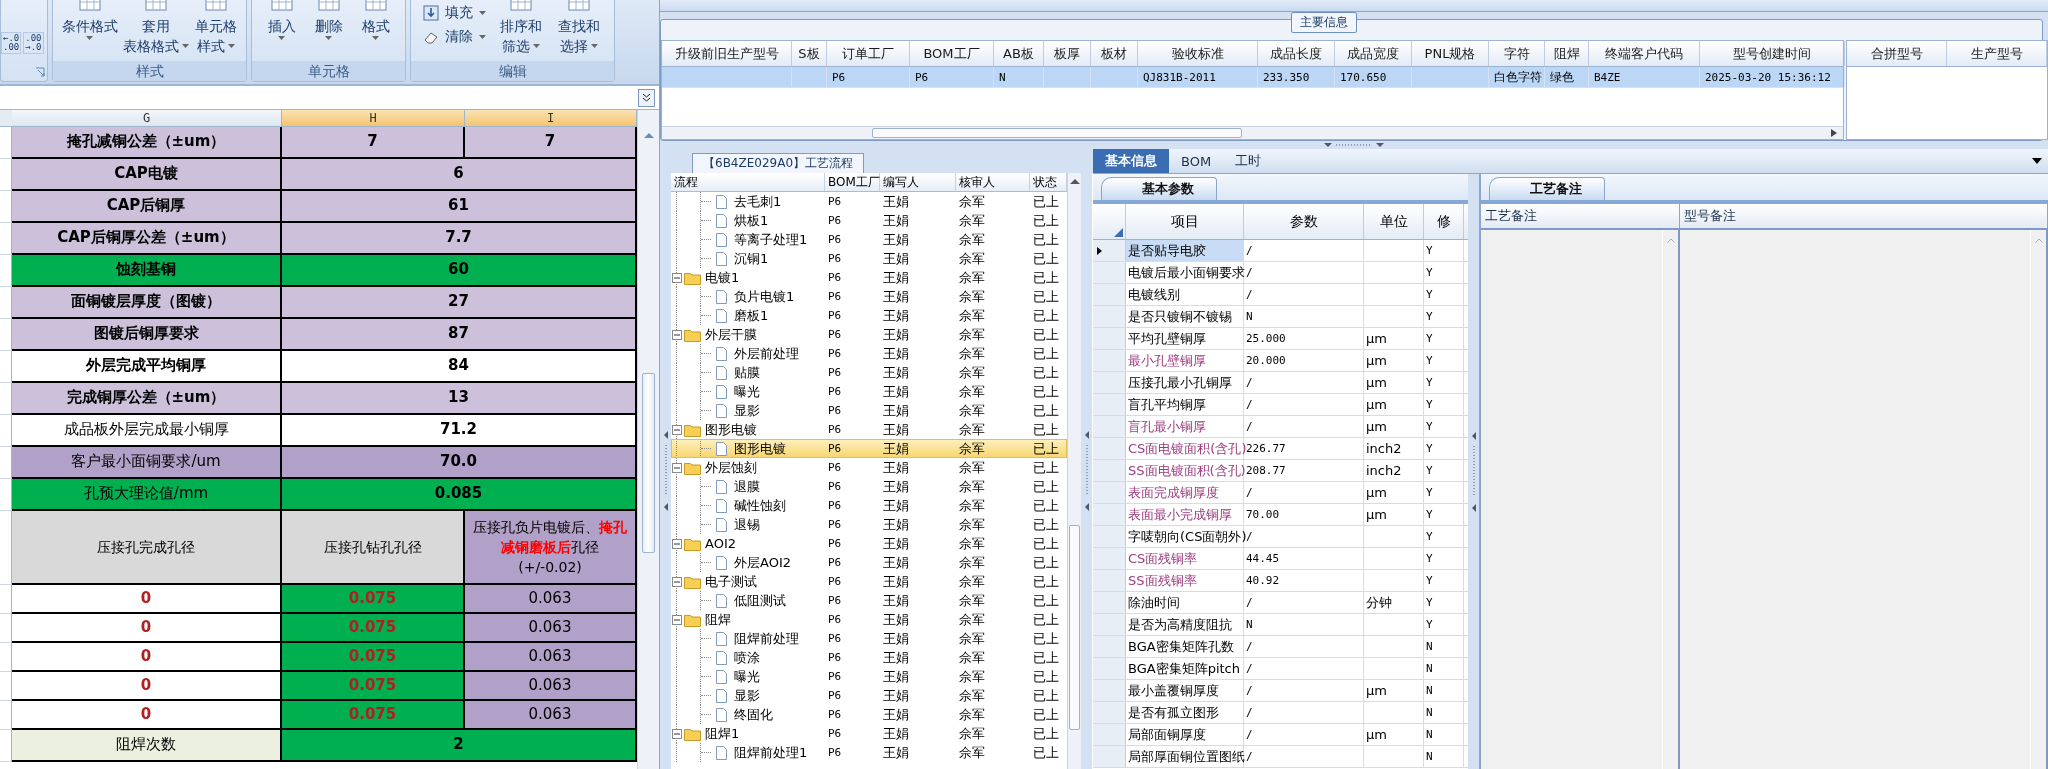  I want to click on column-header: 订单工厂, so click(868, 53).